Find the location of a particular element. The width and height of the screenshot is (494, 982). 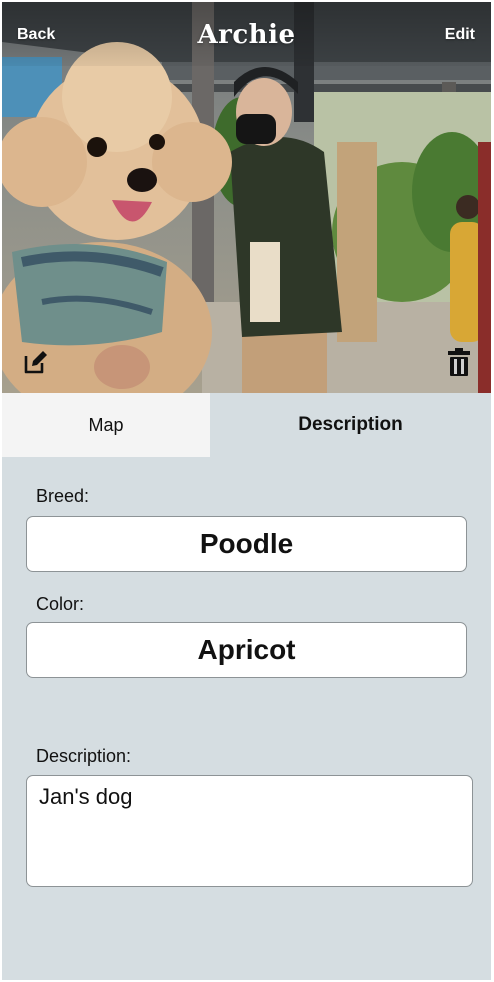

breed-label: Breed: is located at coordinates (63, 496).